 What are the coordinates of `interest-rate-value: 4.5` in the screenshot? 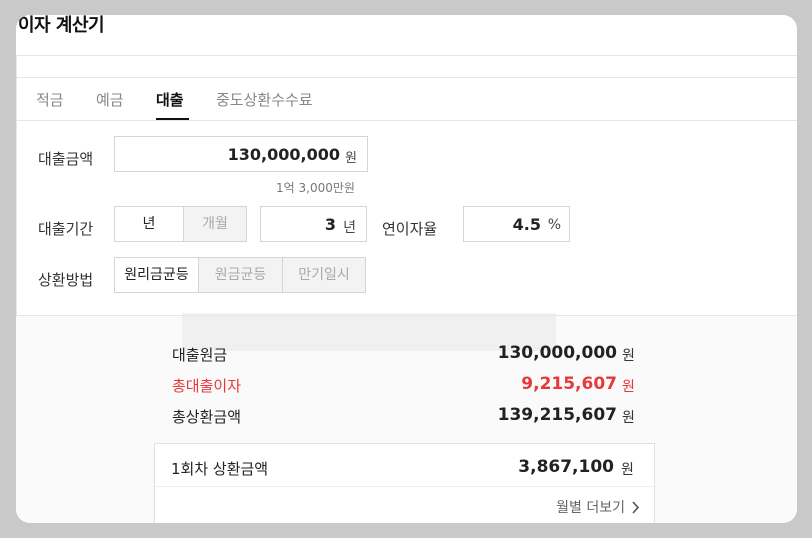 It's located at (526, 224).